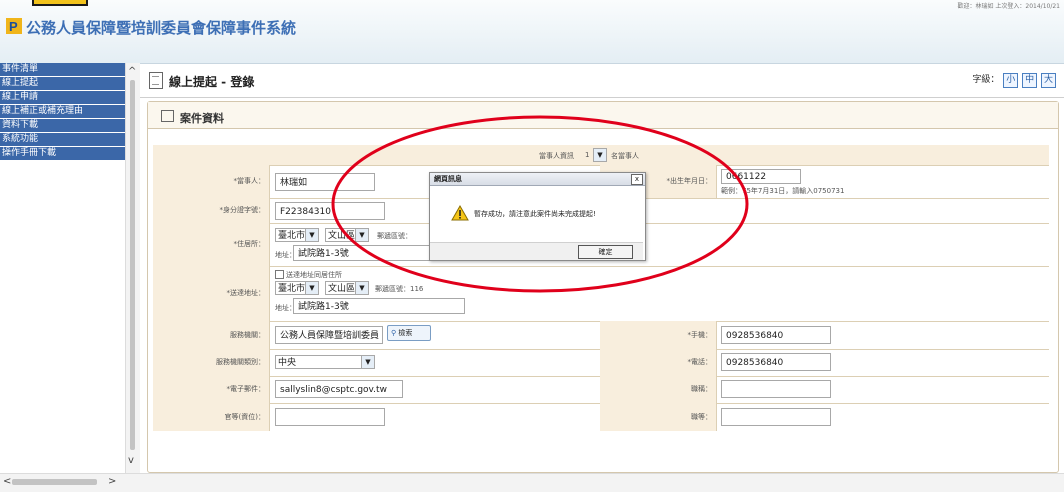 The image size is (1064, 492). I want to click on font-medium-button: 中, so click(1030, 80).